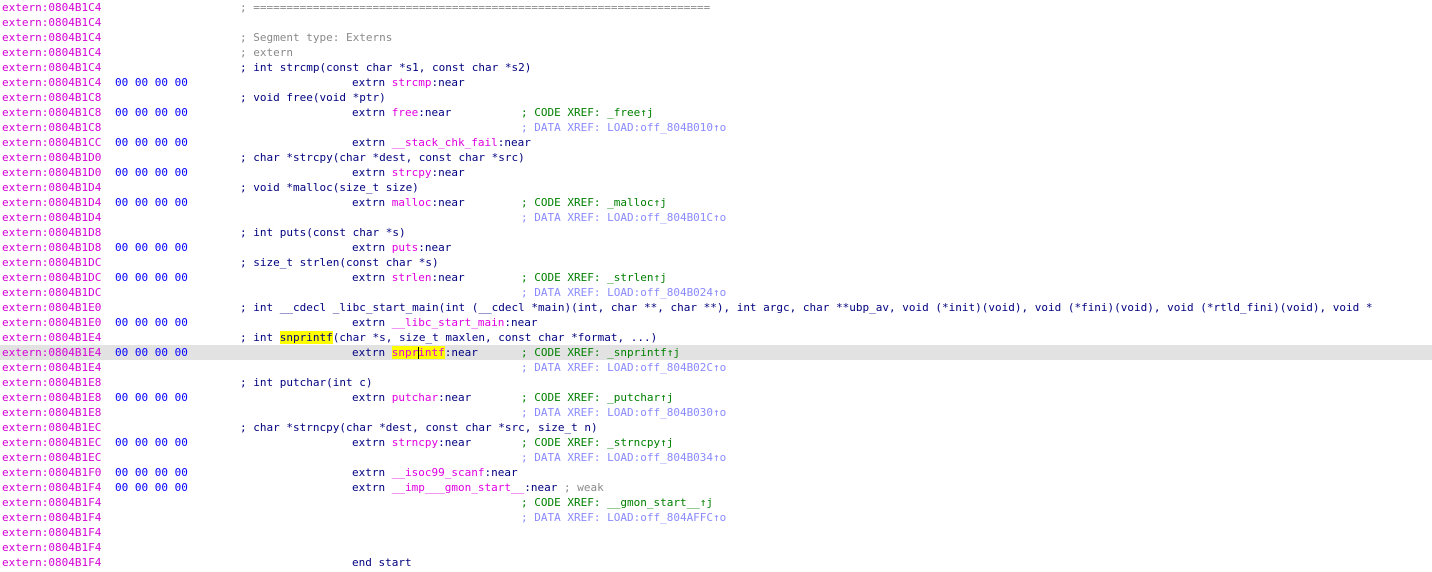 This screenshot has width=1432, height=572. I want to click on listing-line: extern:0804B1E8 ; int putchar(int c), so click(716, 382).